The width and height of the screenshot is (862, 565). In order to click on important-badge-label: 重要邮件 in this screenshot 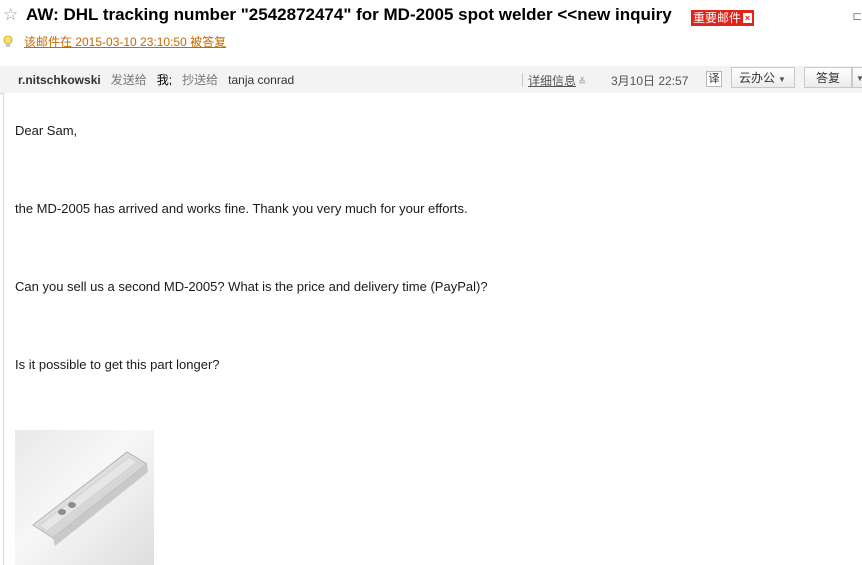, I will do `click(717, 18)`.